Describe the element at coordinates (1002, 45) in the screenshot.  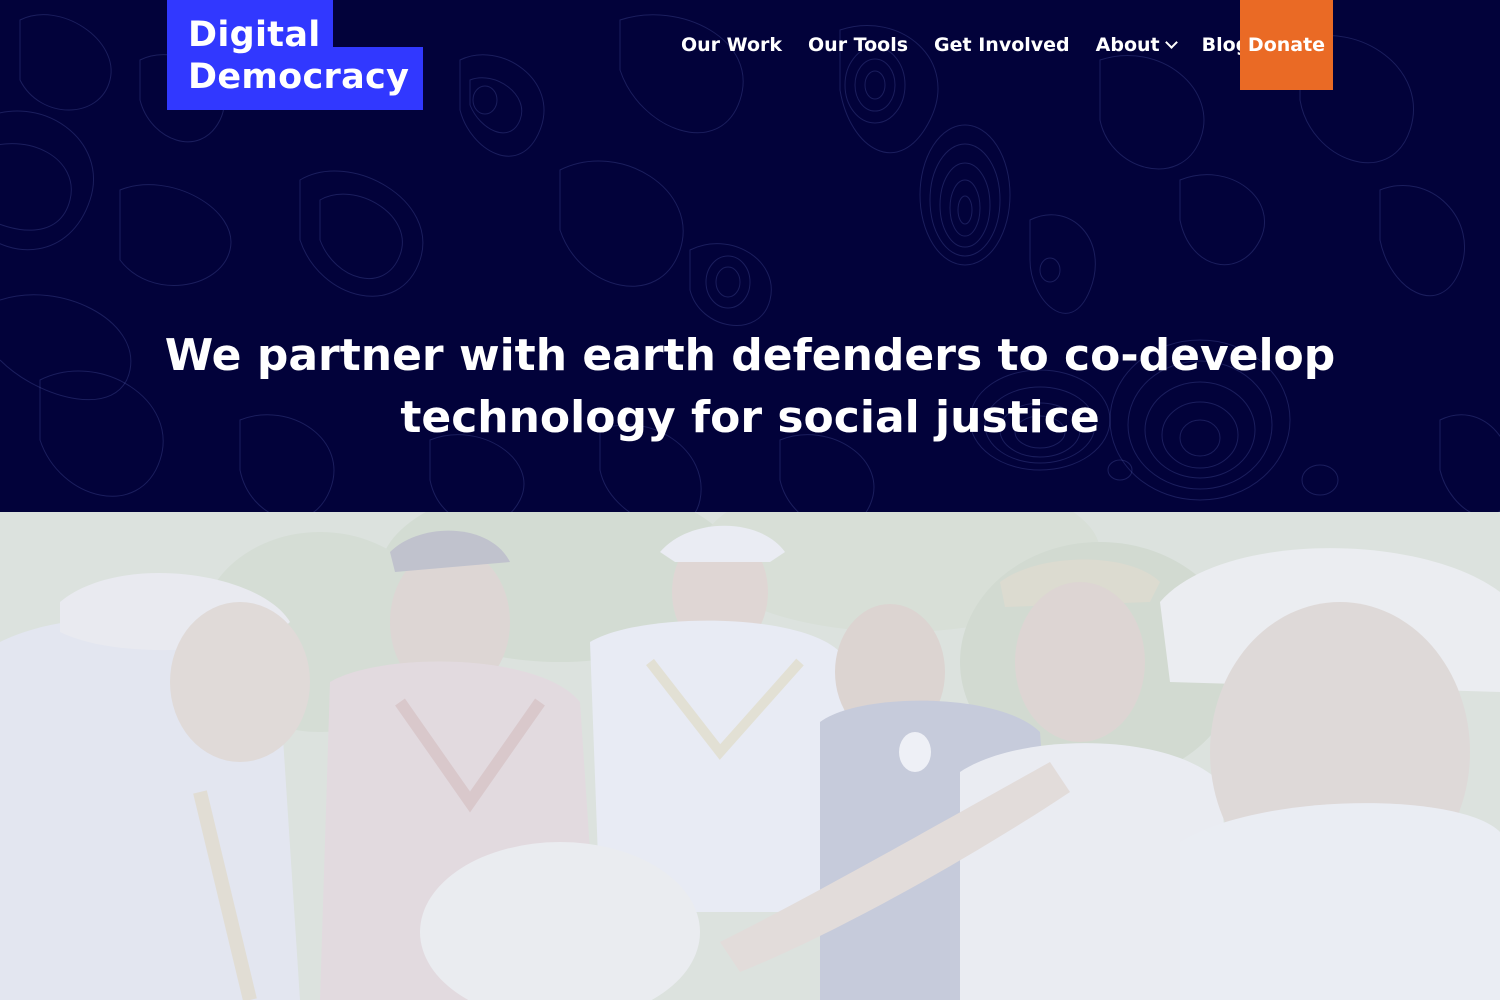
I see `nav-item-get-involved: Get Involved` at that location.